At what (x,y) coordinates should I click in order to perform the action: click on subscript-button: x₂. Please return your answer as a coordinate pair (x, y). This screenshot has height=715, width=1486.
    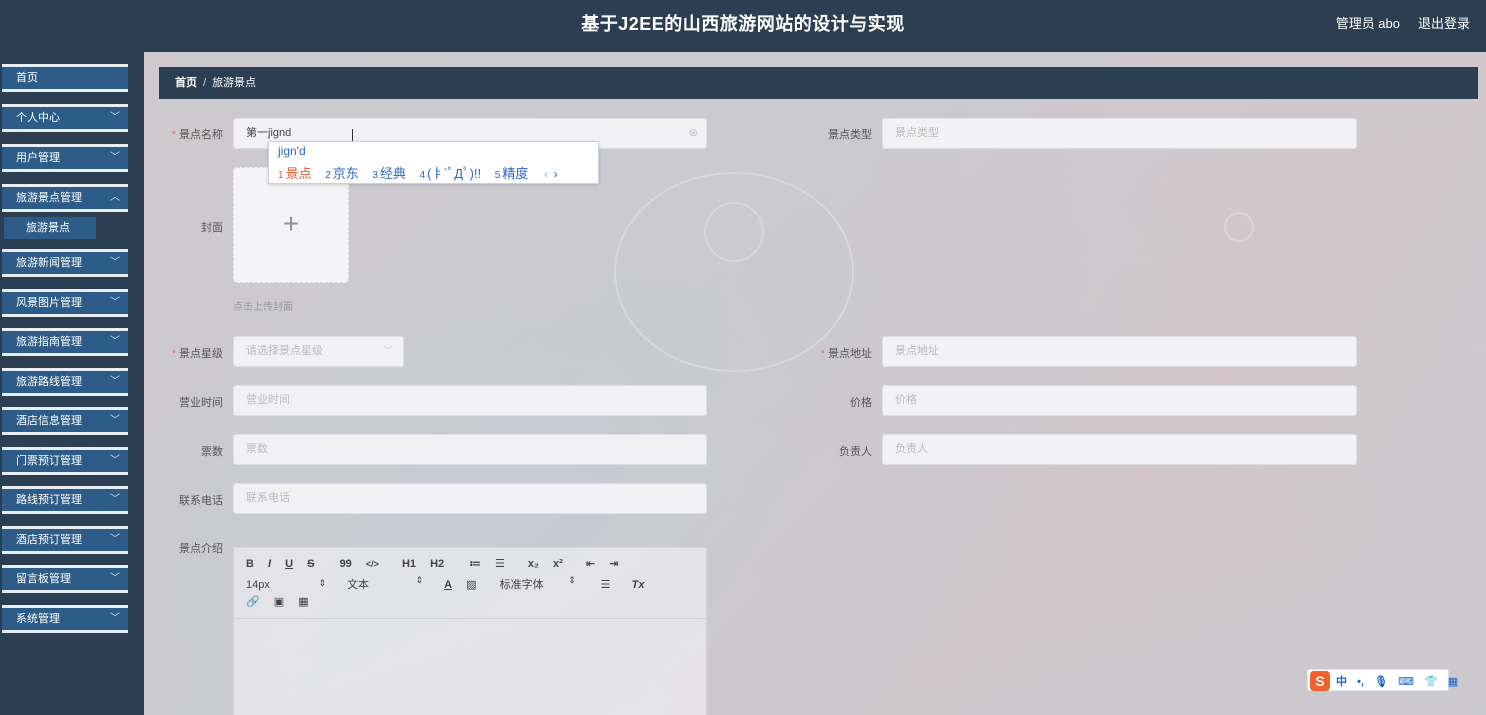
    Looking at the image, I should click on (533, 564).